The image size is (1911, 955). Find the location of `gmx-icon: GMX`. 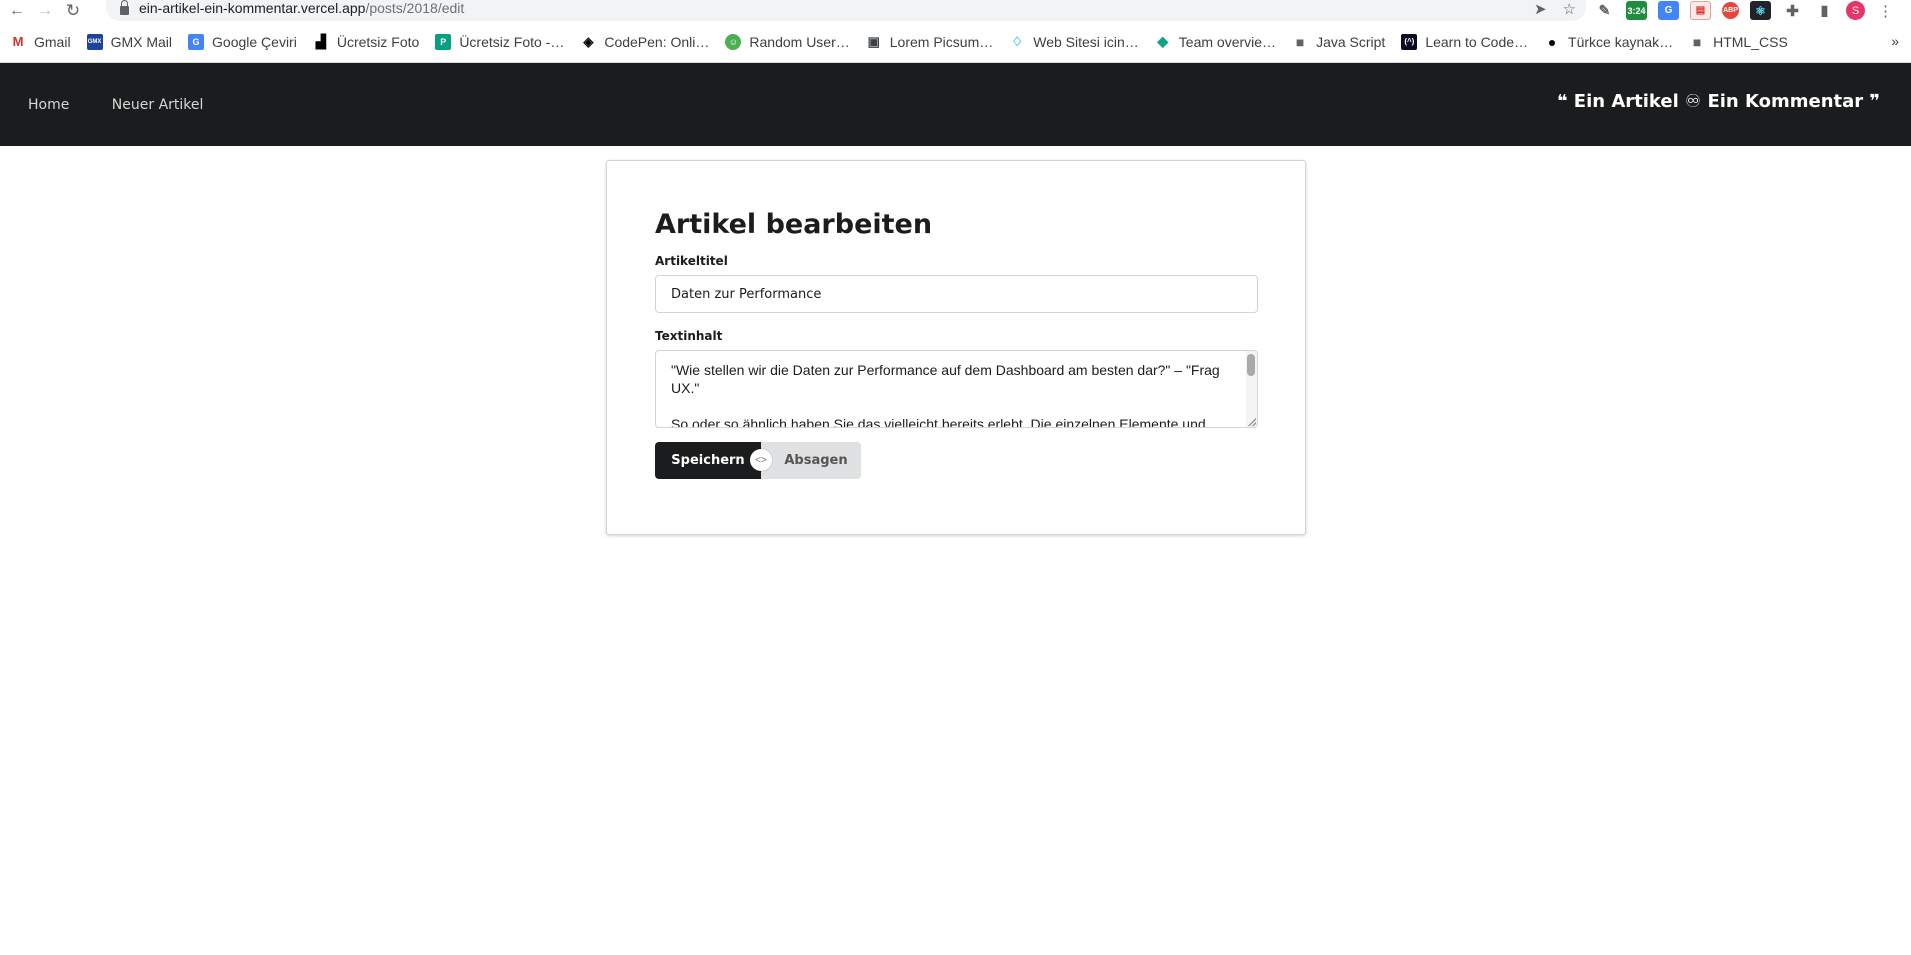

gmx-icon: GMX is located at coordinates (94, 41).